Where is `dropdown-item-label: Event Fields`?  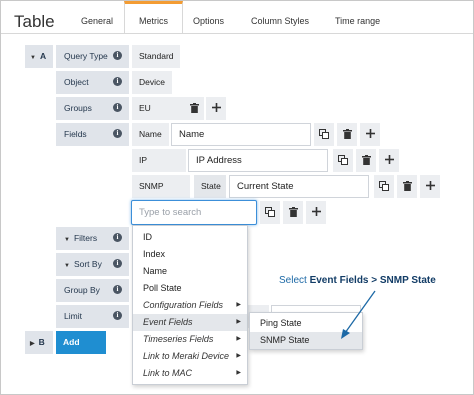 dropdown-item-label: Event Fields is located at coordinates (168, 322).